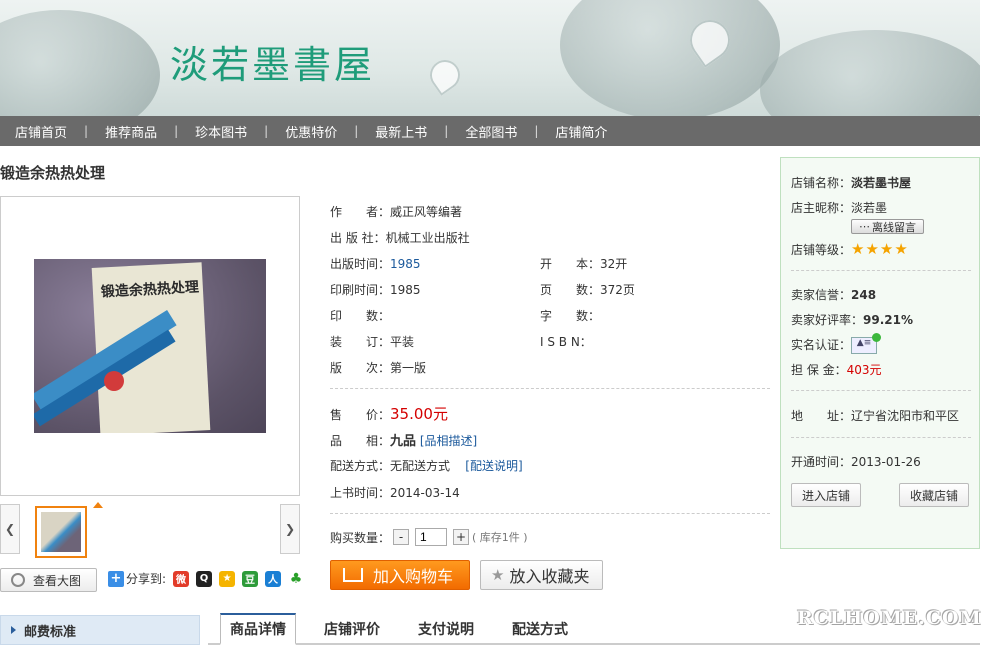 This screenshot has width=983, height=645. What do you see at coordinates (826, 495) in the screenshot?
I see `enter-shop-button: 进入店铺` at bounding box center [826, 495].